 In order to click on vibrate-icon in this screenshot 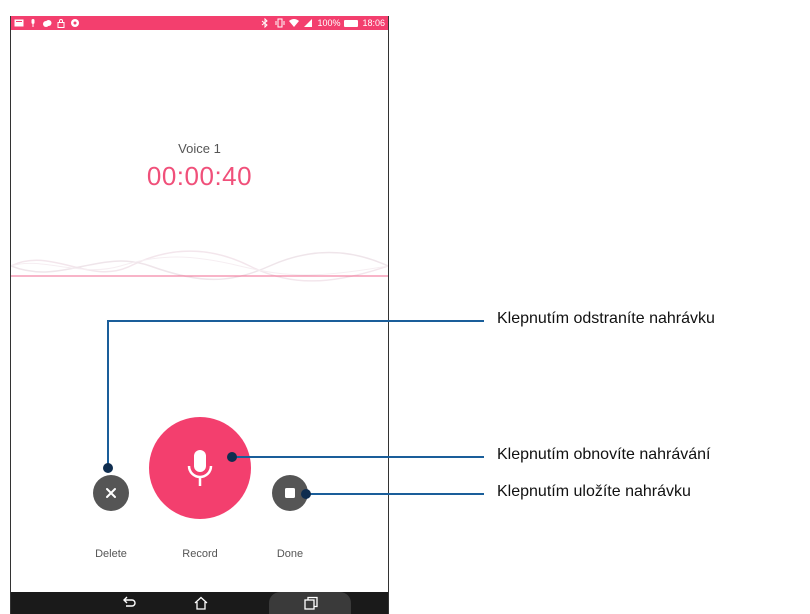, I will do `click(280, 23)`.